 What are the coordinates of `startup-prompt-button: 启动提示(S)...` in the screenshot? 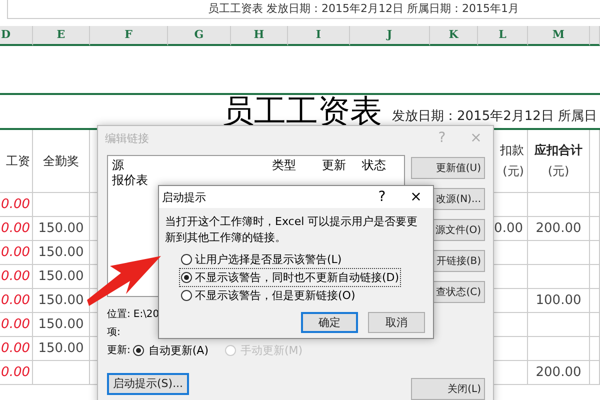 It's located at (148, 383).